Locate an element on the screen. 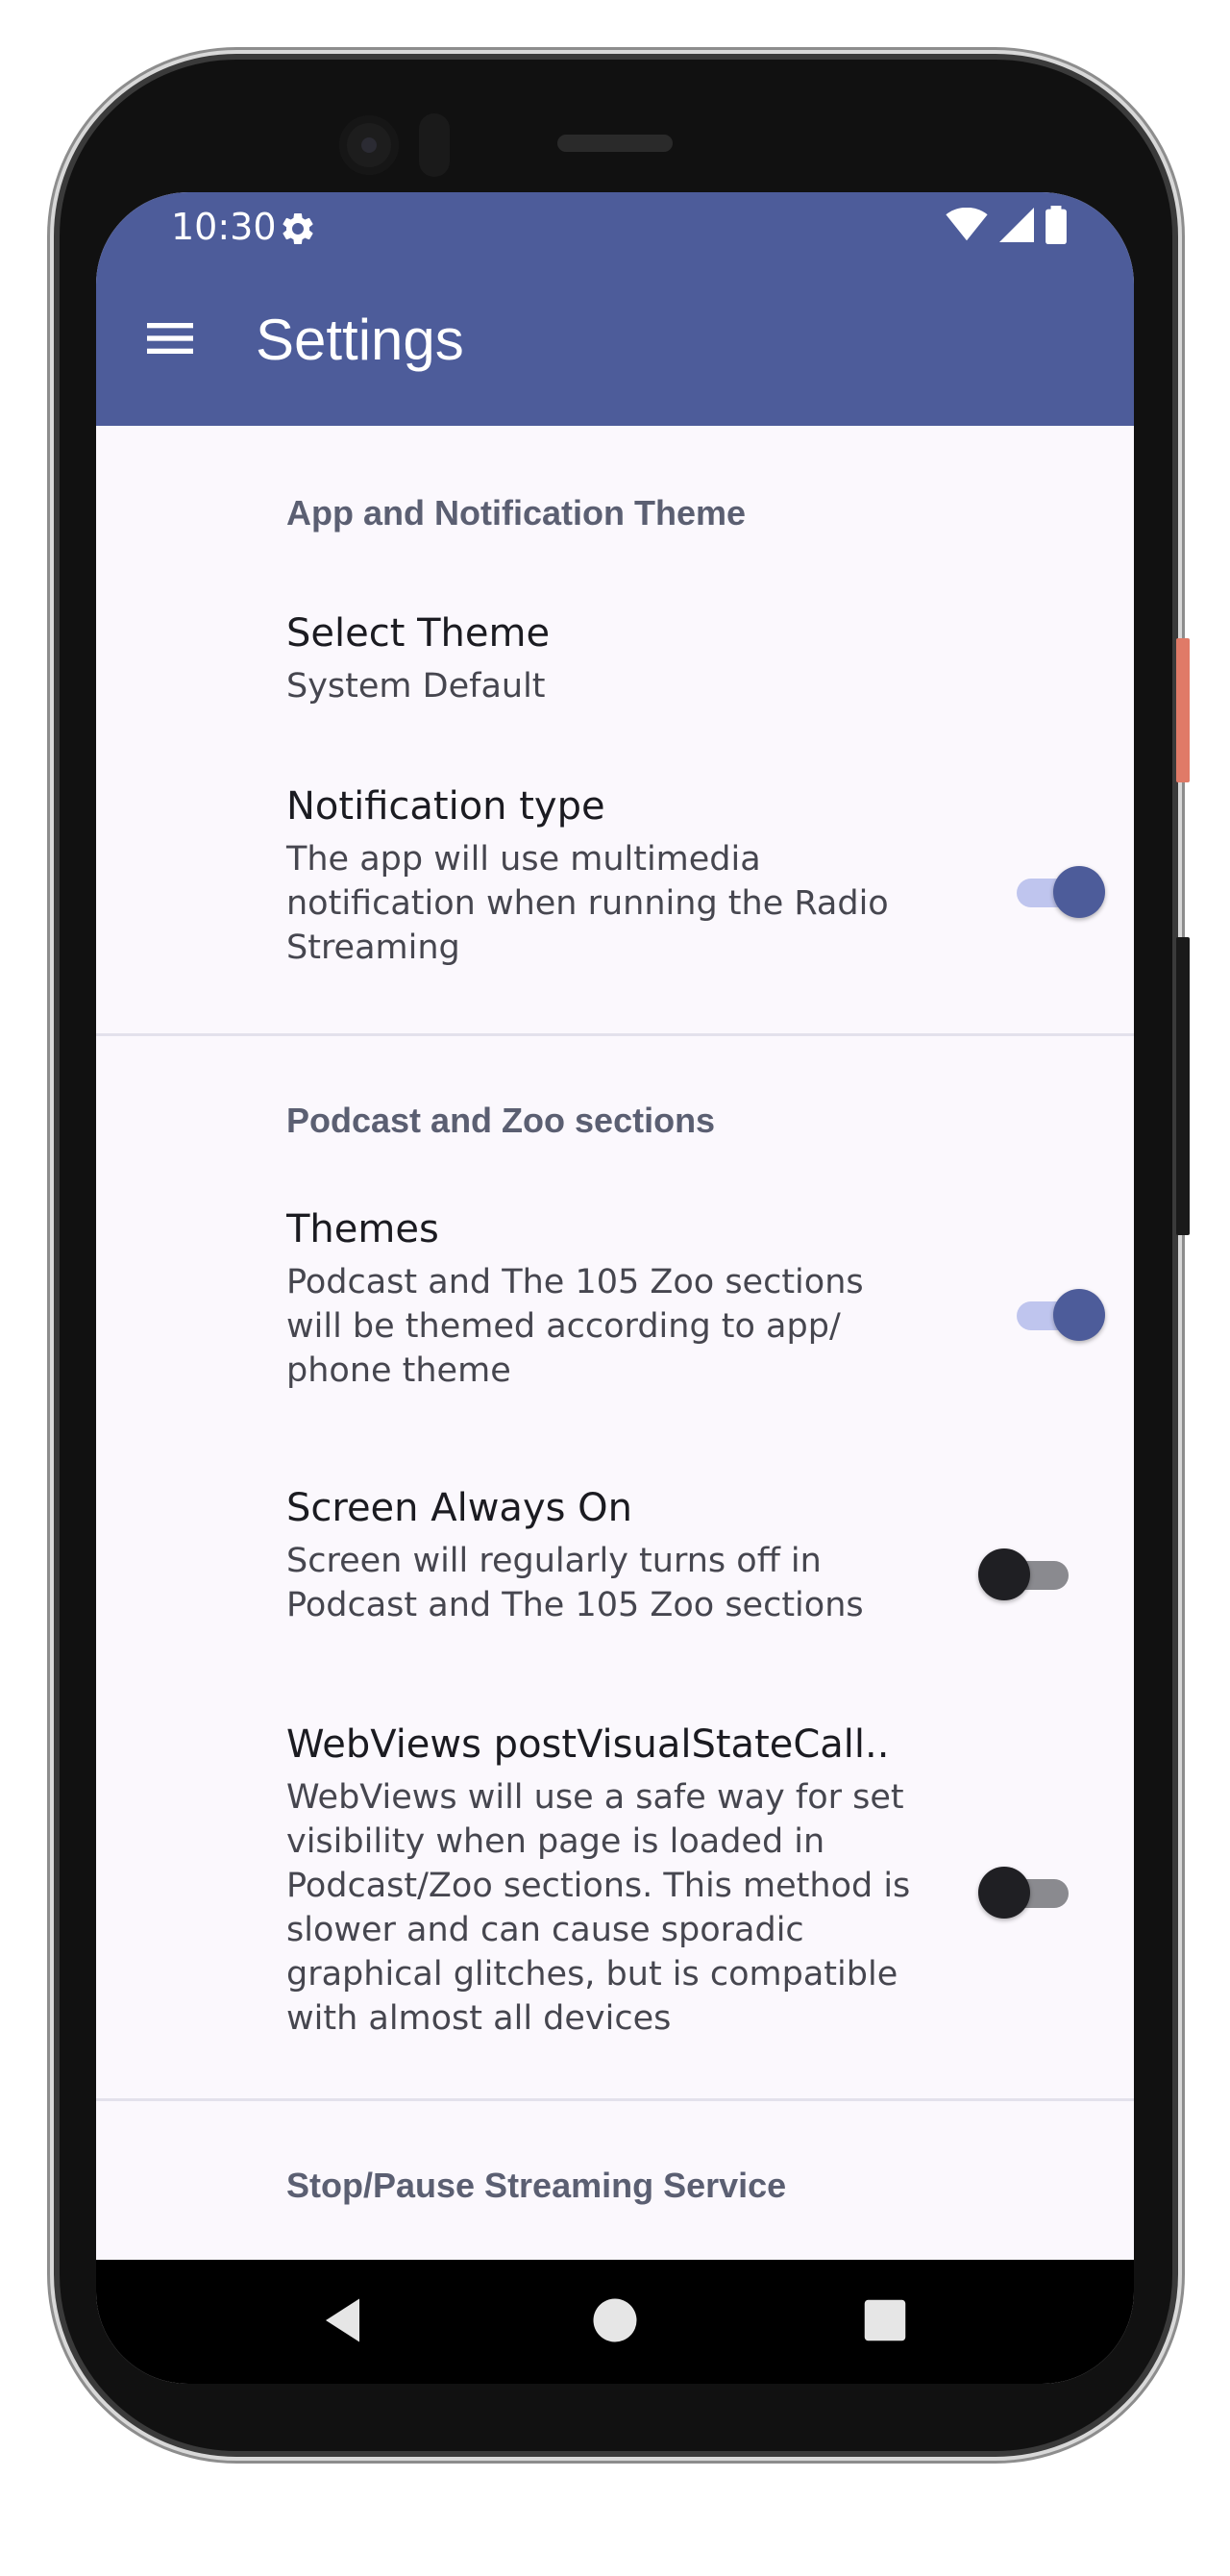  home-circle-icon is located at coordinates (615, 2320).